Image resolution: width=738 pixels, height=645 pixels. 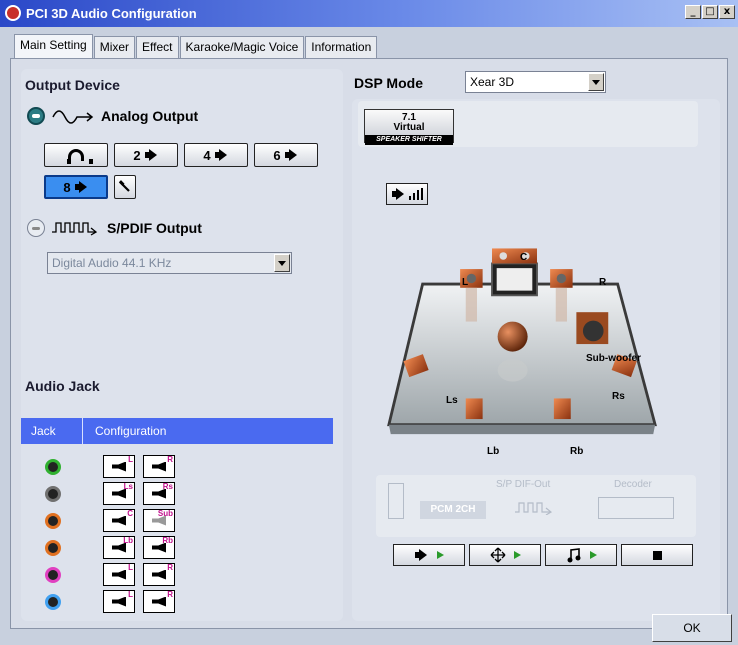 I want to click on rotate-icon, so click(x=497, y=555).